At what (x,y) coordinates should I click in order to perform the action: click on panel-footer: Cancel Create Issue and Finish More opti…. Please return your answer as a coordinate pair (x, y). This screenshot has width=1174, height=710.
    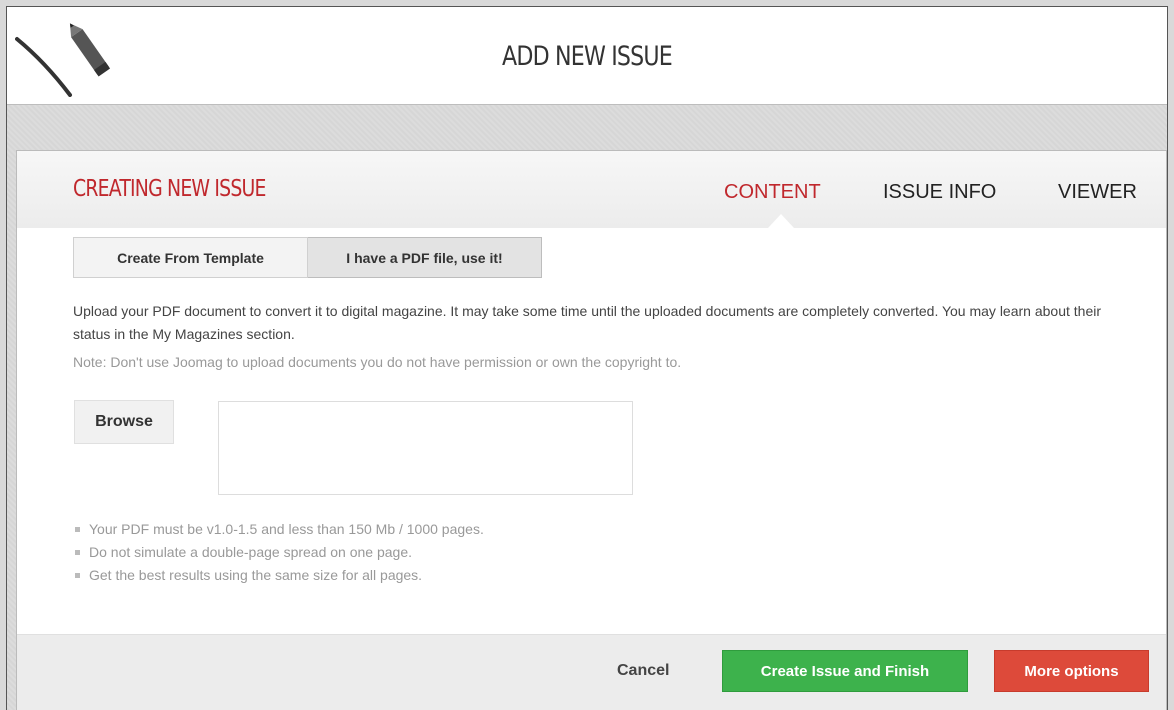
    Looking at the image, I should click on (591, 672).